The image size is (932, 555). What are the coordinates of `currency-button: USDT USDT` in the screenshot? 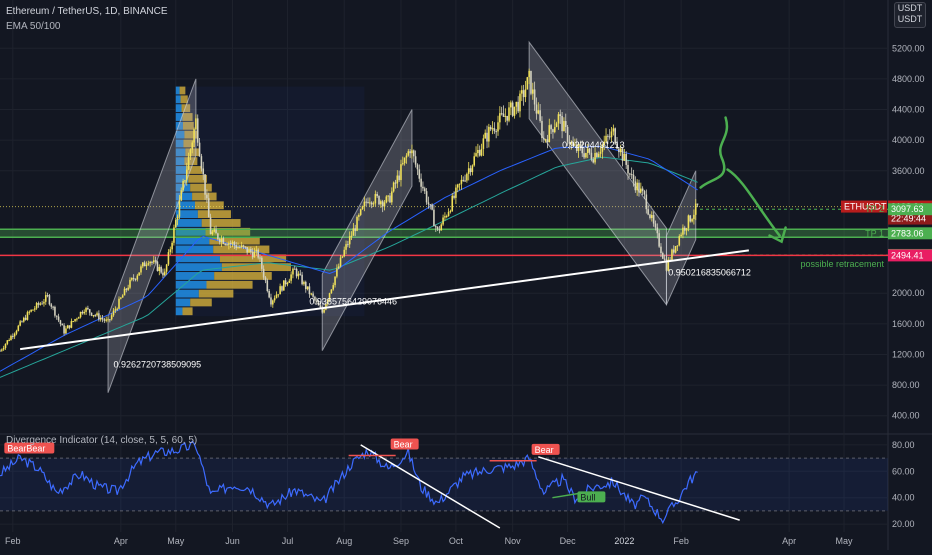 It's located at (910, 15).